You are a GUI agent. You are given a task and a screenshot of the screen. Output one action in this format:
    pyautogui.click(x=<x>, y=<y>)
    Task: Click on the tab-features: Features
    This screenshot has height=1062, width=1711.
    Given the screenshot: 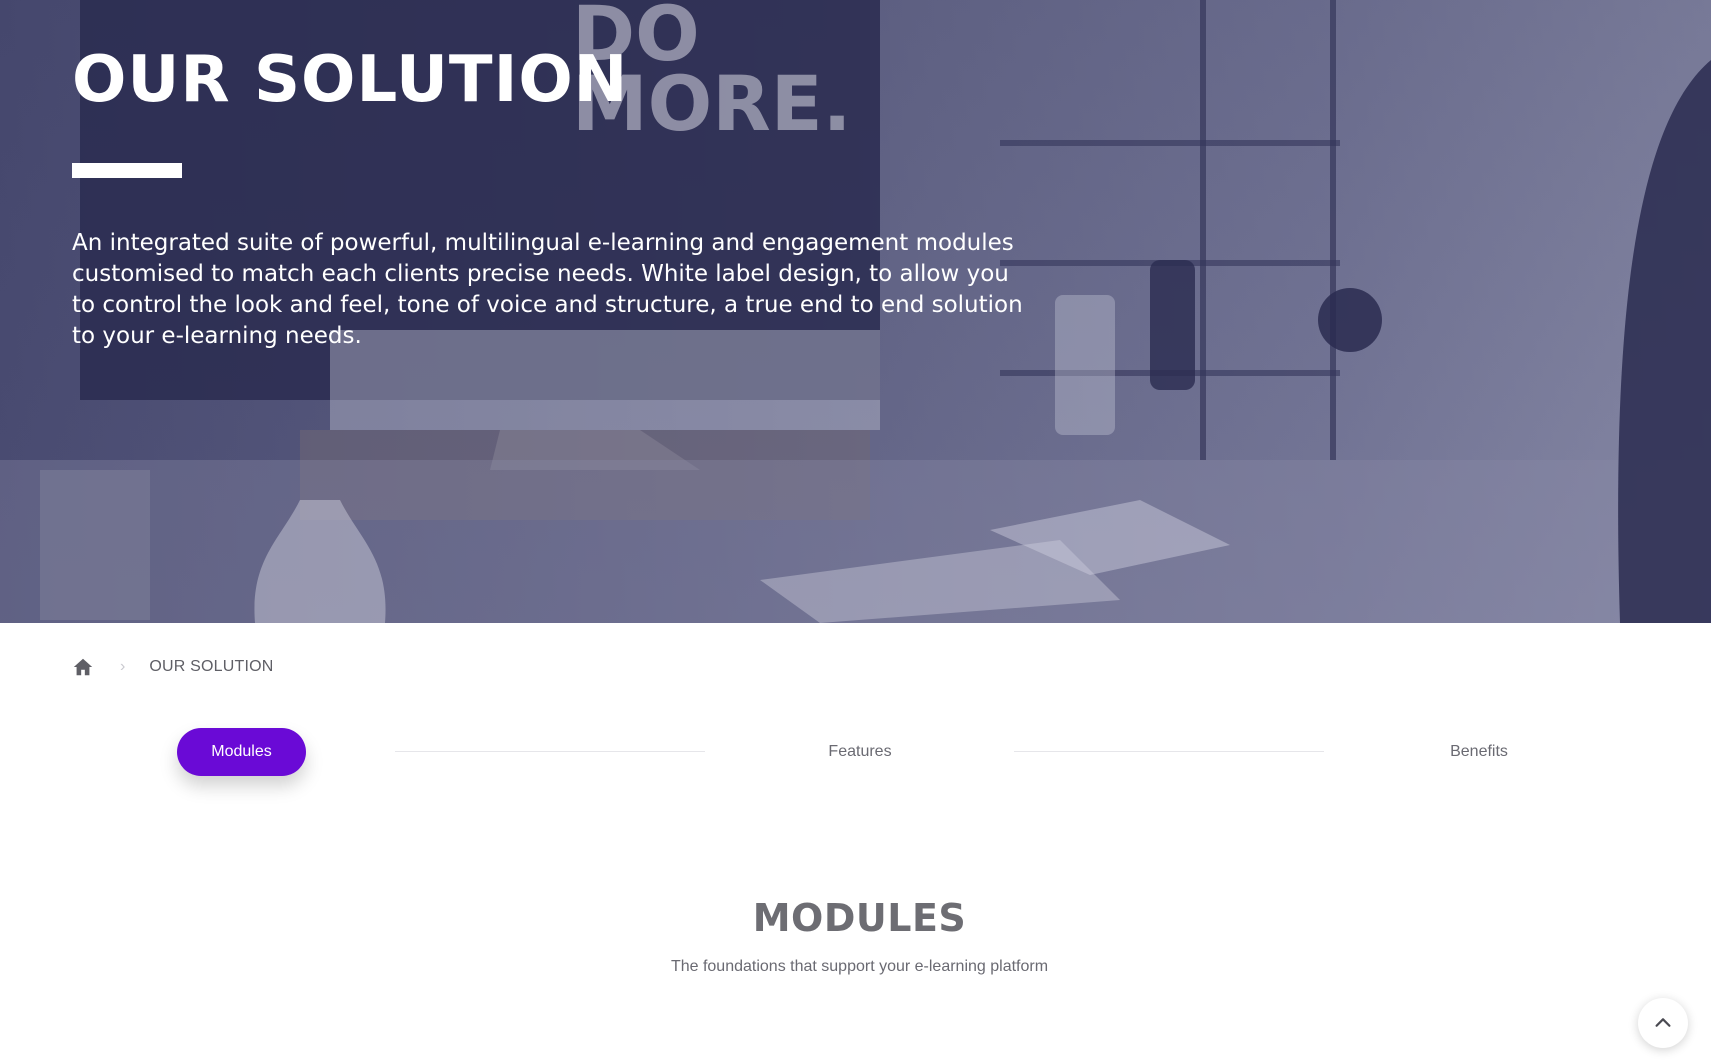 What is the action you would take?
    pyautogui.click(x=860, y=752)
    